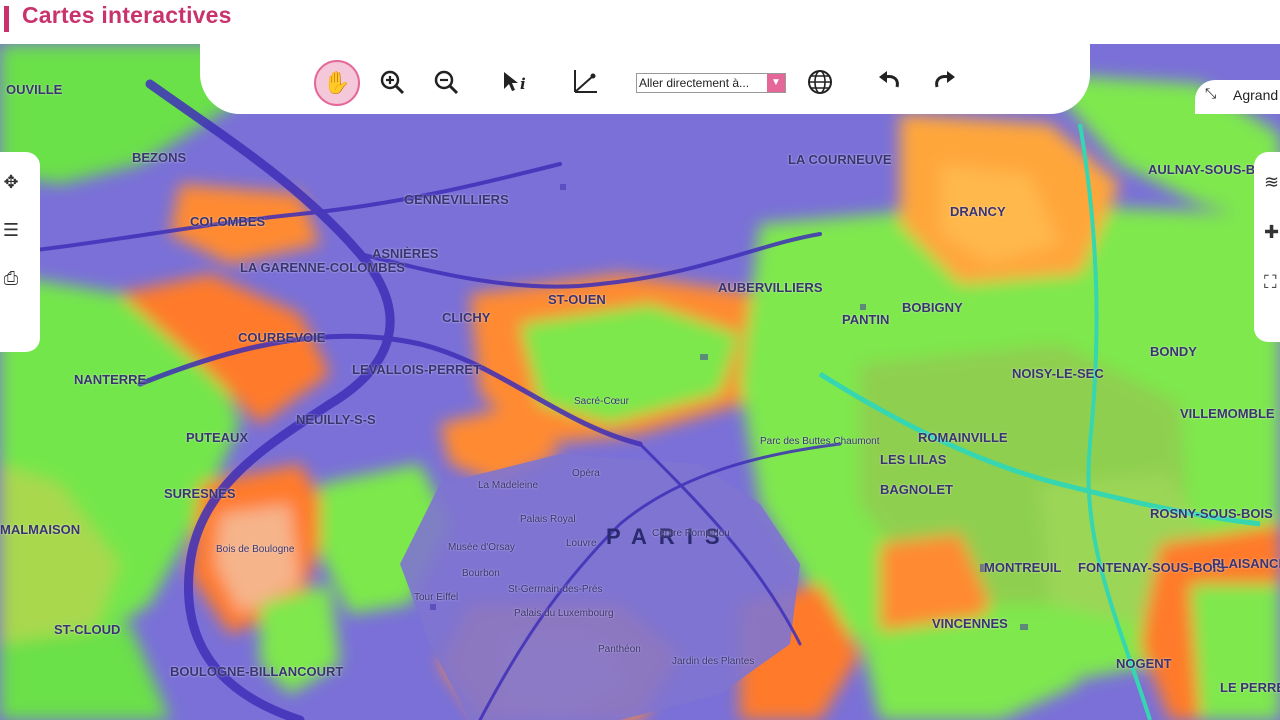 The width and height of the screenshot is (1280, 720). I want to click on expand-button: ⤡ Agrand, so click(1237, 97).